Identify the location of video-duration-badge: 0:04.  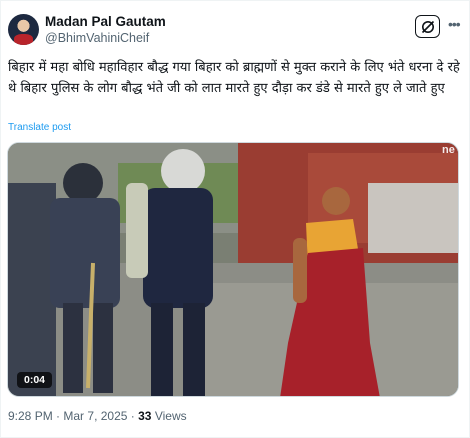
(34, 380).